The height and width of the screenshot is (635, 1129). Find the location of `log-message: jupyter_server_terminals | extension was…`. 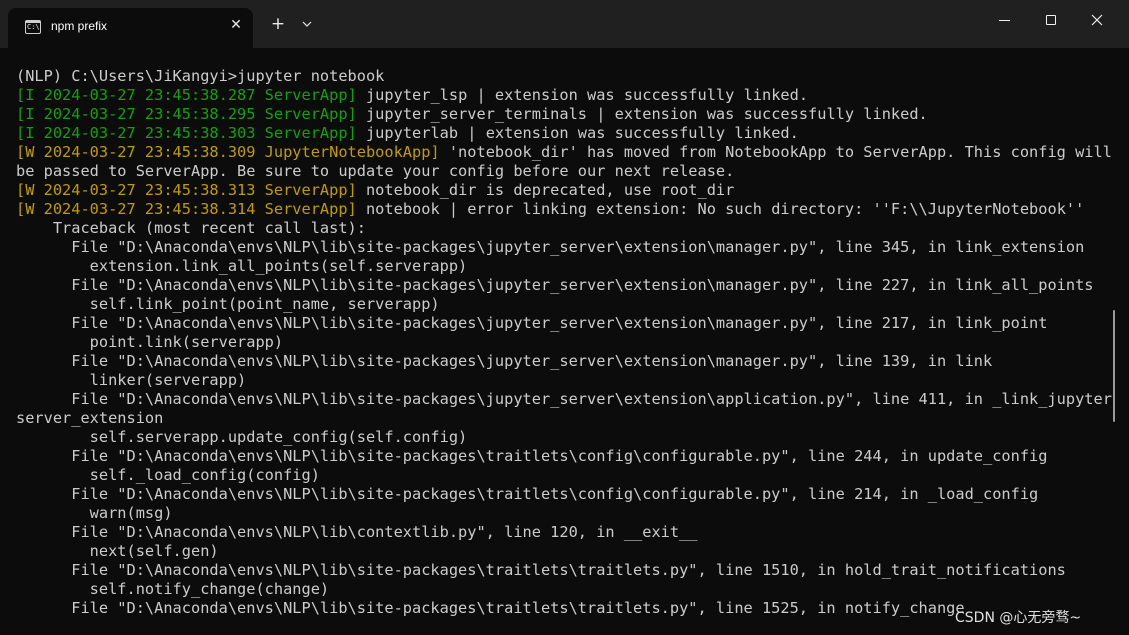

log-message: jupyter_server_terminals | extension was… is located at coordinates (642, 114).